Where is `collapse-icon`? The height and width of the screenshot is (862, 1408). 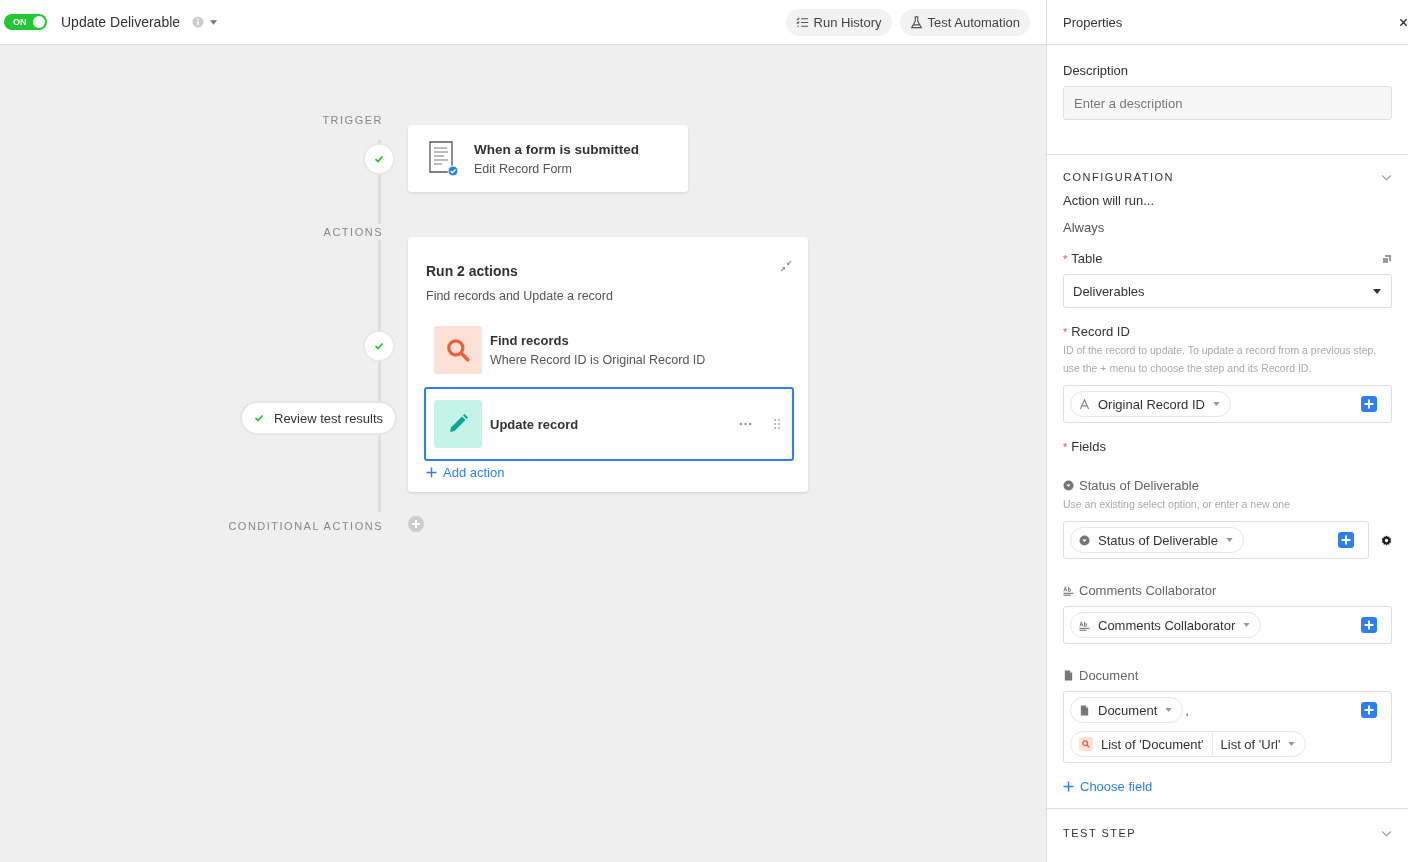 collapse-icon is located at coordinates (786, 266).